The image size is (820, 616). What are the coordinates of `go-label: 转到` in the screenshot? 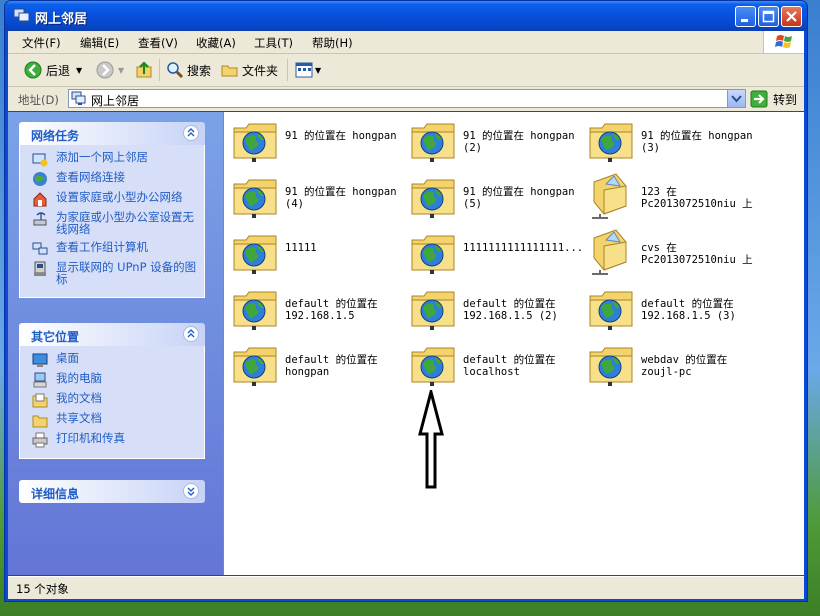 It's located at (785, 99).